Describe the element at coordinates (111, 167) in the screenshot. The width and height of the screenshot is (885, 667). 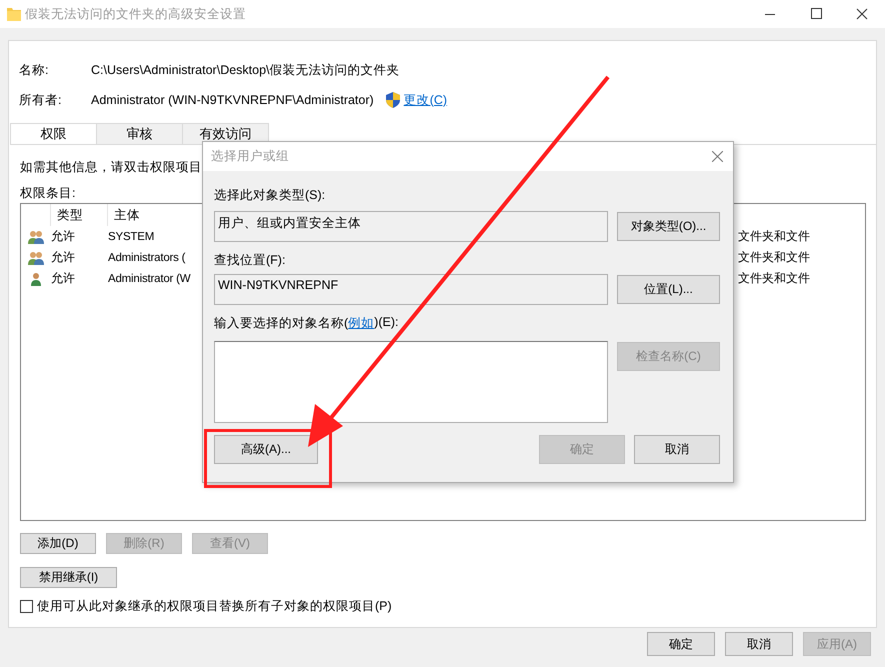
I see `info-text: 如需其他信息，请双击权限项目` at that location.